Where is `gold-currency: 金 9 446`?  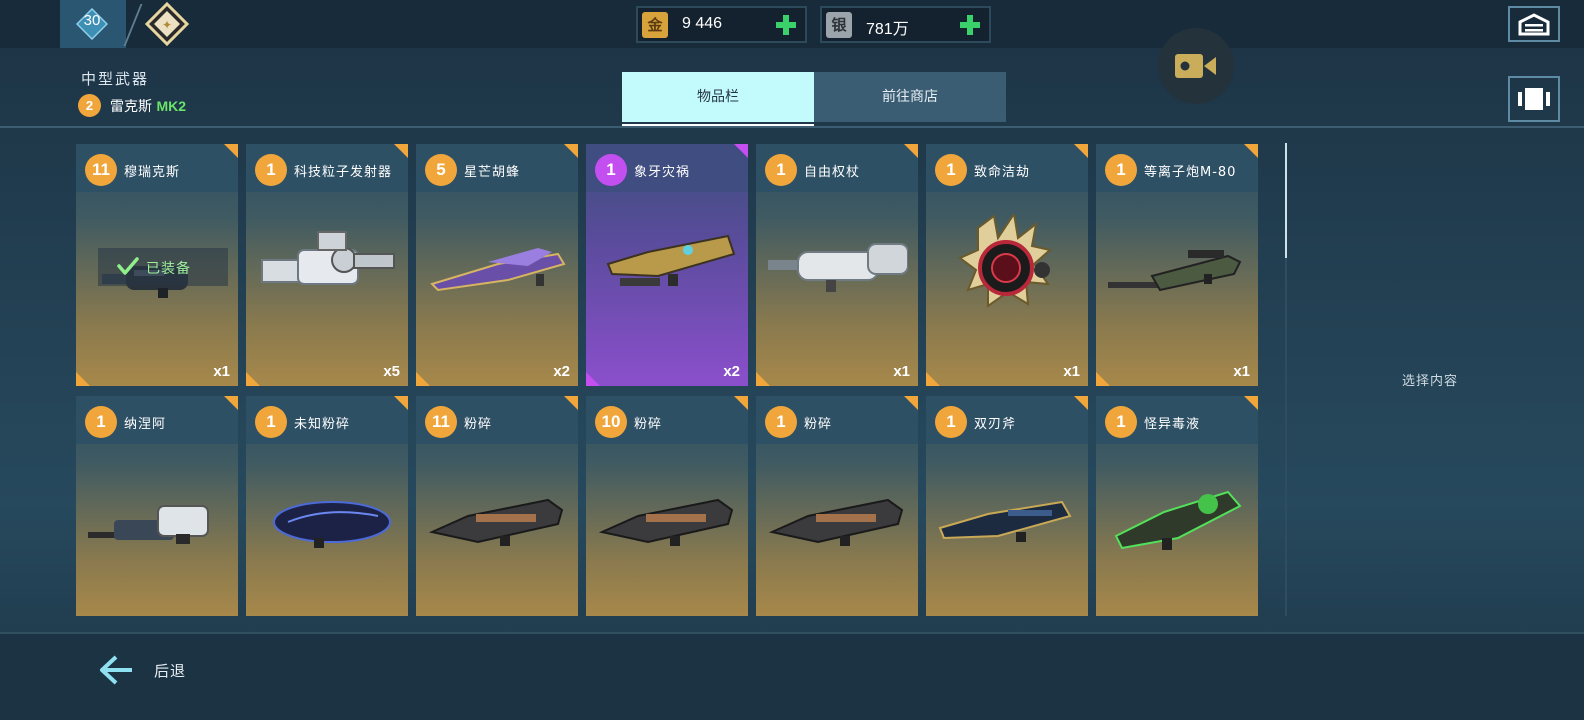 gold-currency: 金 9 446 is located at coordinates (721, 24).